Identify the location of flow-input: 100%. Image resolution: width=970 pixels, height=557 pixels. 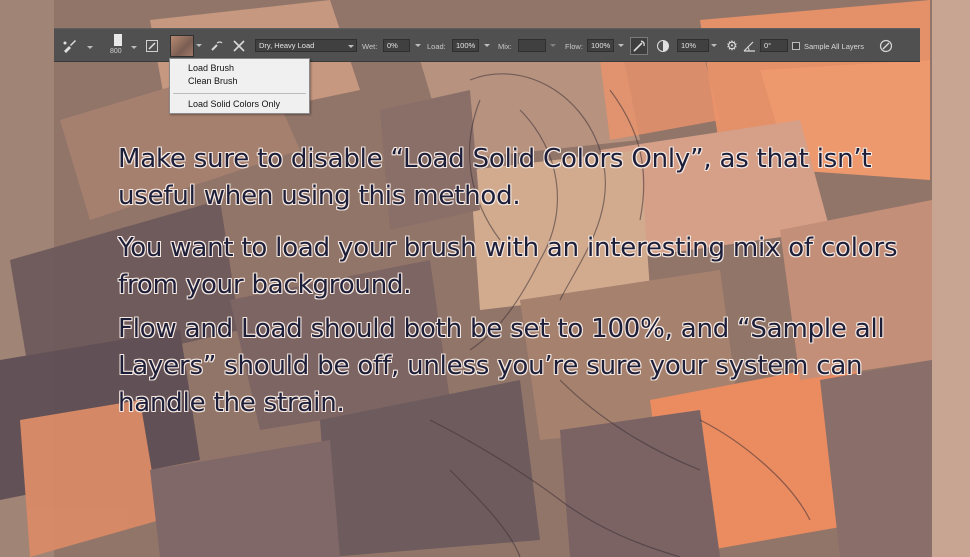
(600, 45).